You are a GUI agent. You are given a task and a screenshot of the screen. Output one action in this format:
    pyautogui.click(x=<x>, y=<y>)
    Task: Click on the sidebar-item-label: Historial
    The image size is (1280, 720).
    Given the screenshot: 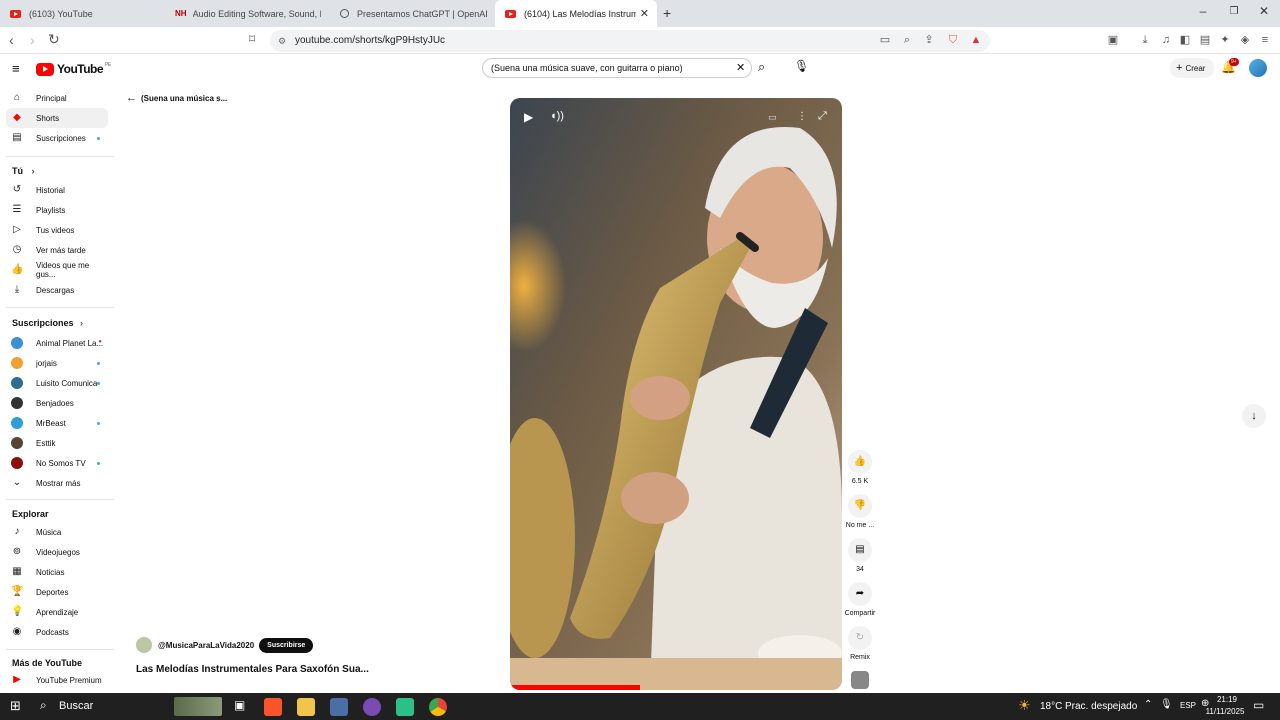 What is the action you would take?
    pyautogui.click(x=50, y=190)
    